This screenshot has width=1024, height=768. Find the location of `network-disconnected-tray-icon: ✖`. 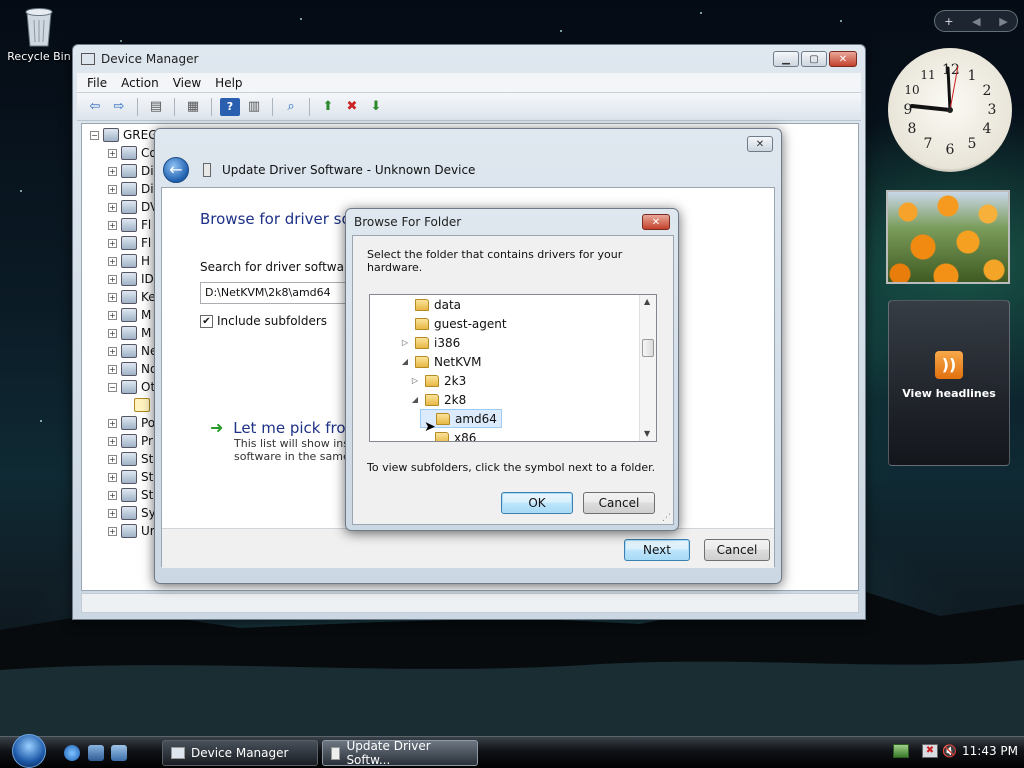

network-disconnected-tray-icon: ✖ is located at coordinates (930, 751).